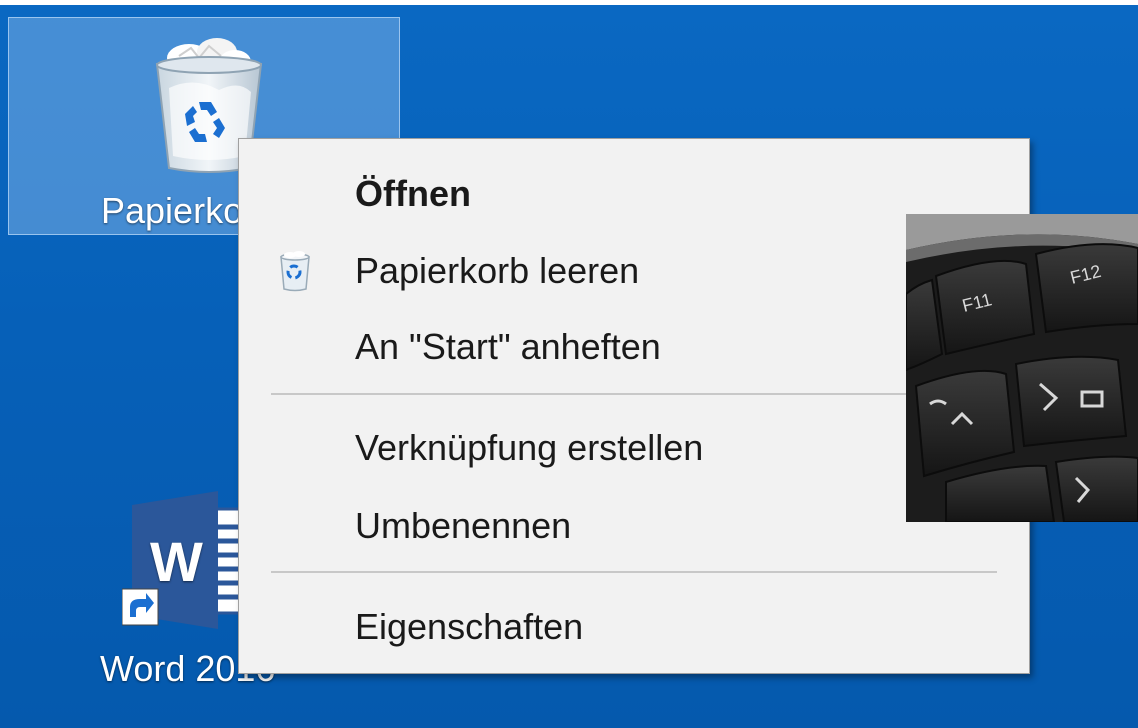 The height and width of the screenshot is (728, 1138). I want to click on menu-item-label: An "Start" anheften, so click(508, 346).